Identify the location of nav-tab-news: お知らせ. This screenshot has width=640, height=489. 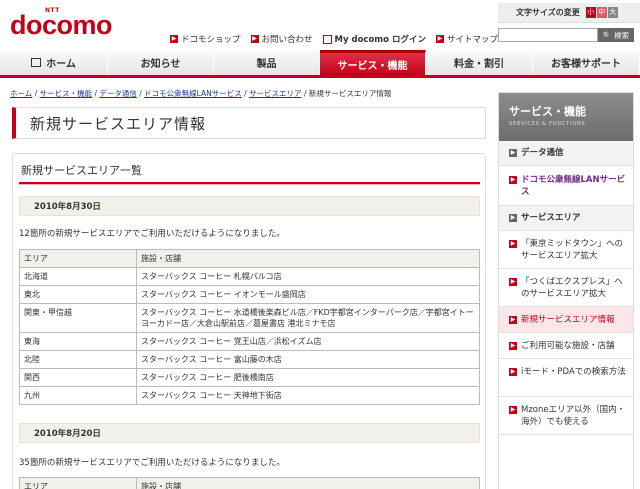
(161, 62).